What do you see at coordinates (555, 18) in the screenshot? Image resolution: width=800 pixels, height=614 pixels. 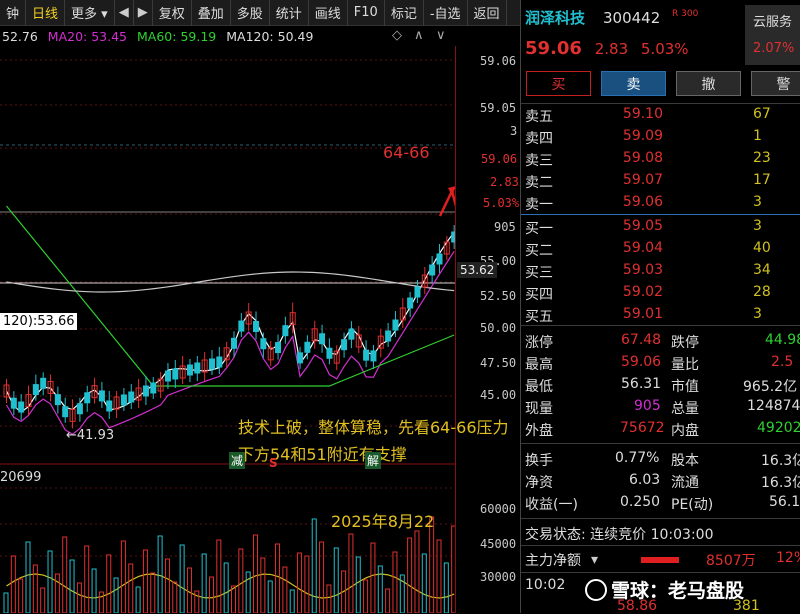 I see `stock-name: 润泽科技` at bounding box center [555, 18].